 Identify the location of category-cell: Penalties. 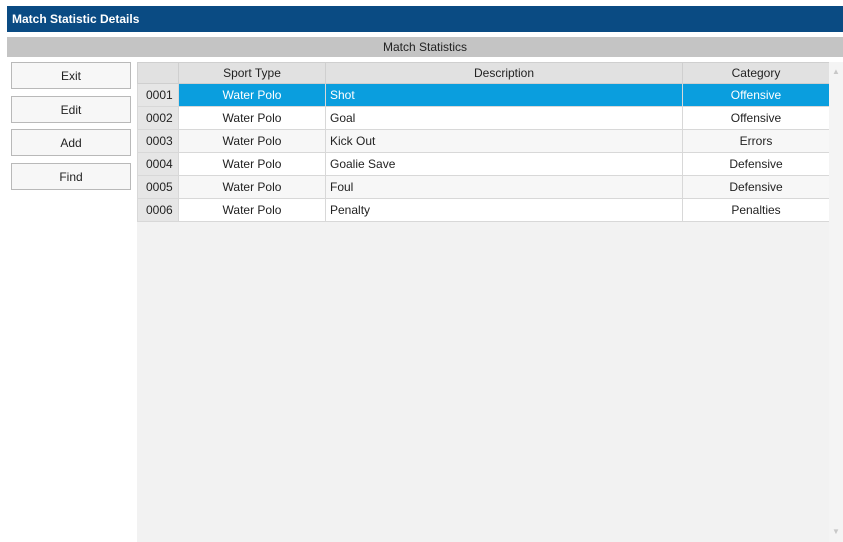
(756, 210).